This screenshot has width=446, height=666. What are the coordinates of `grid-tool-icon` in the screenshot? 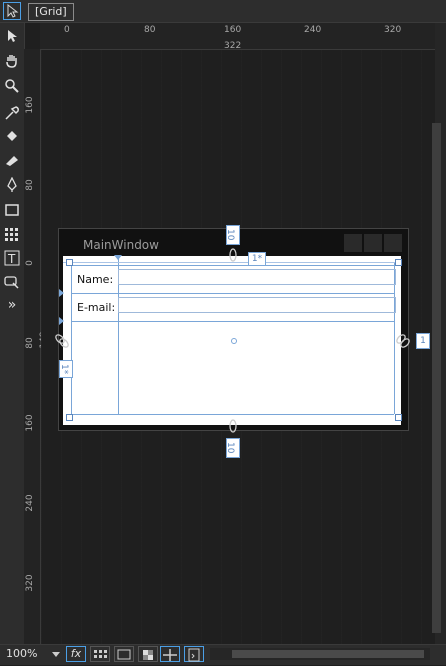 It's located at (12, 234).